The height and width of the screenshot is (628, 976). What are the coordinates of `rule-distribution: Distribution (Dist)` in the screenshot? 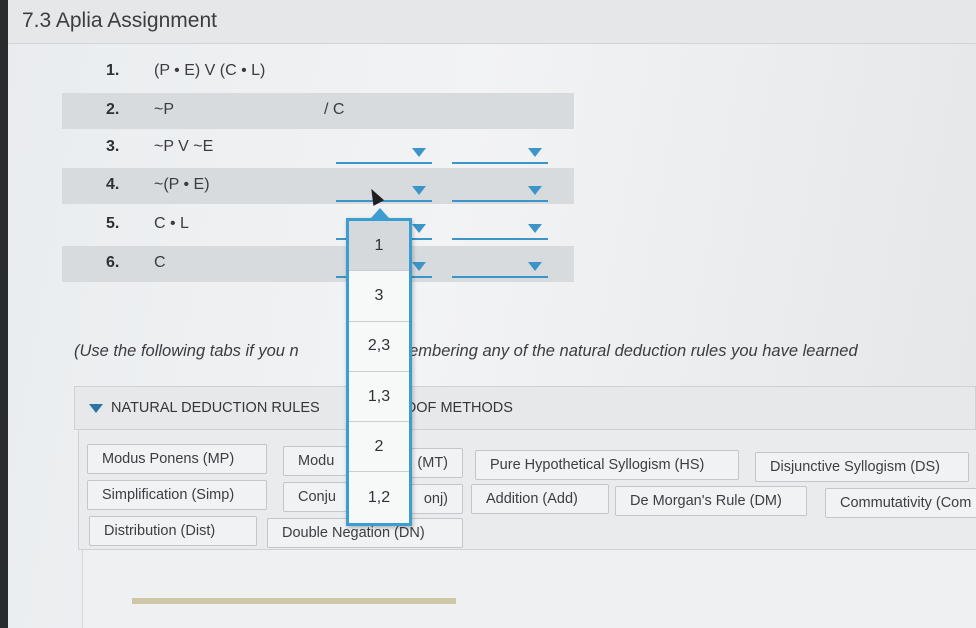 It's located at (173, 531).